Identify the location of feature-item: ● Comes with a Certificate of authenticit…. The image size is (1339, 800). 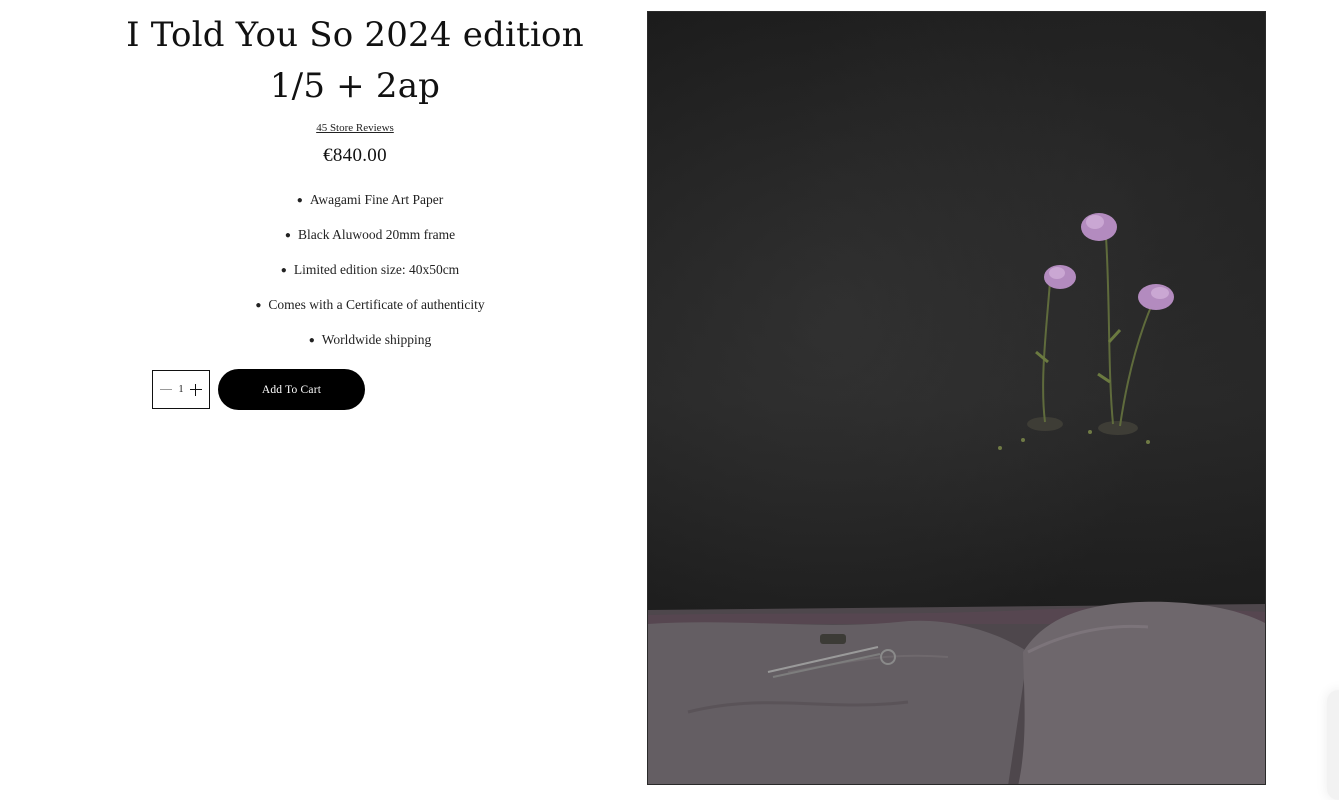
(370, 304).